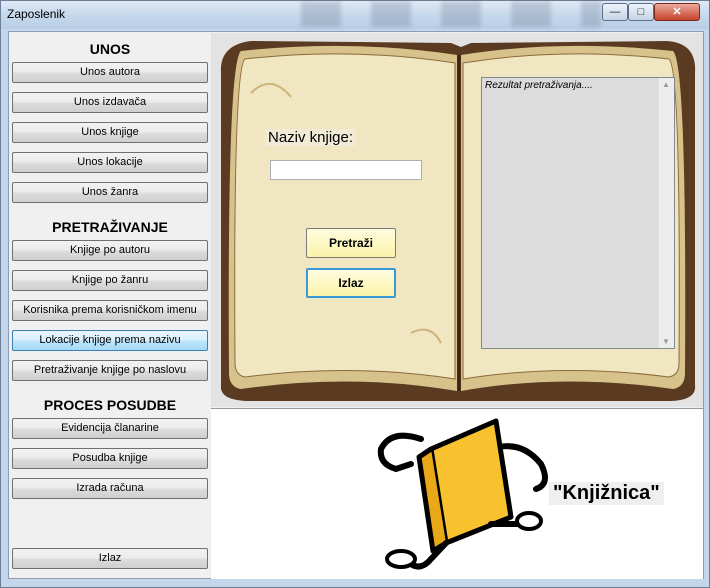 This screenshot has width=710, height=588. Describe the element at coordinates (110, 250) in the screenshot. I see `knjige-po-autoru-button: Knjige po autoru` at that location.